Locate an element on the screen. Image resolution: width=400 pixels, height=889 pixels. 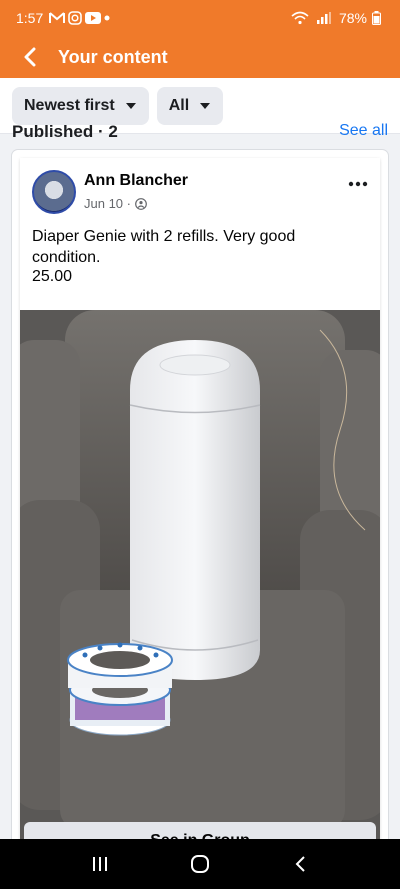
signal-icon is located at coordinates (323, 18).